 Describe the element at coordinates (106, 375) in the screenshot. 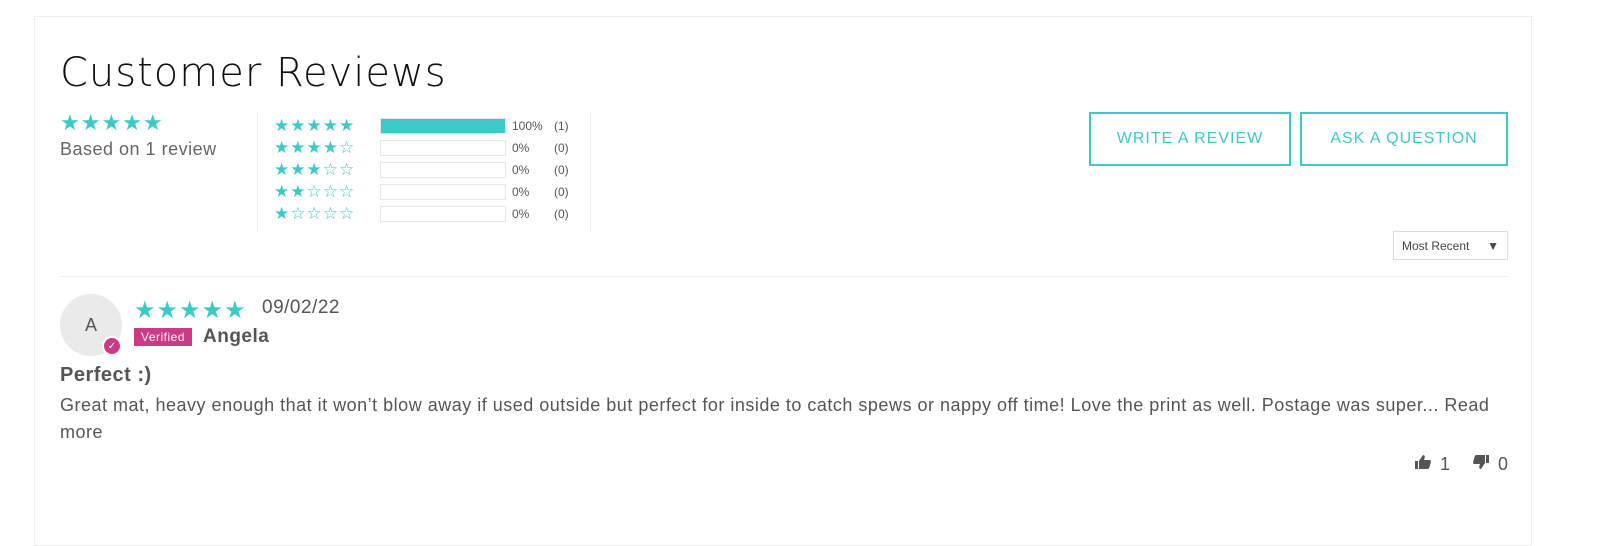

I see `review-title: Perfect :)` at that location.